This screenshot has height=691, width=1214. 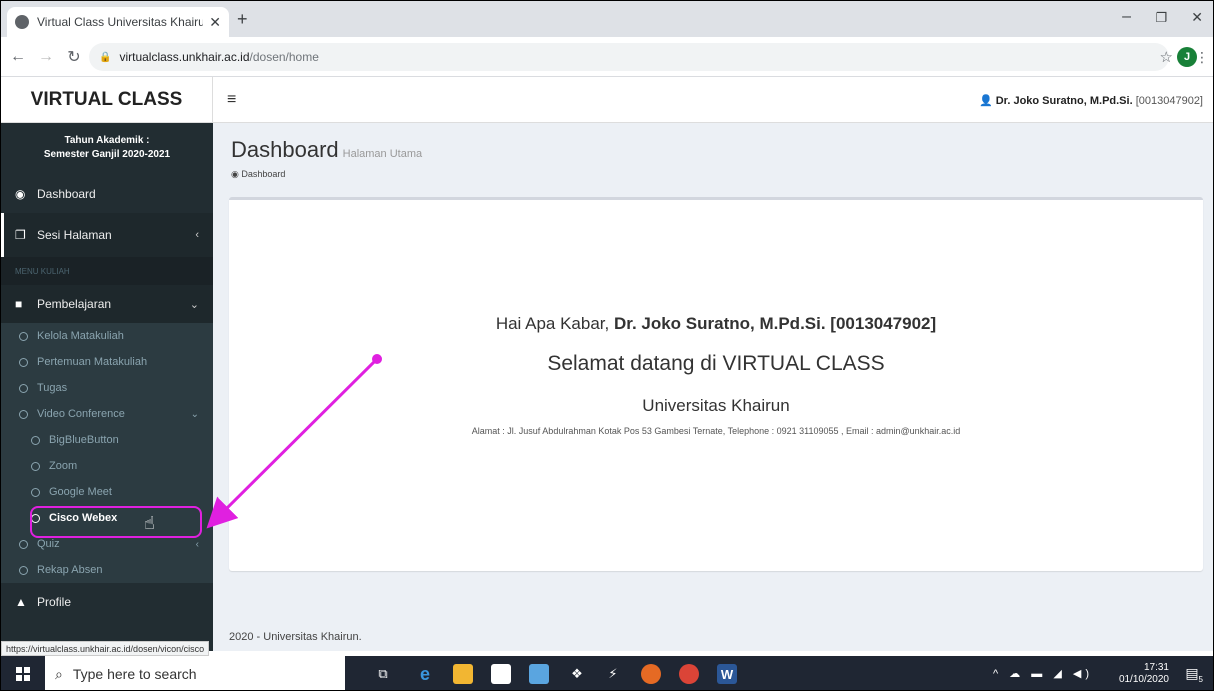 I want to click on search-icon: ⌕, so click(x=59, y=673).